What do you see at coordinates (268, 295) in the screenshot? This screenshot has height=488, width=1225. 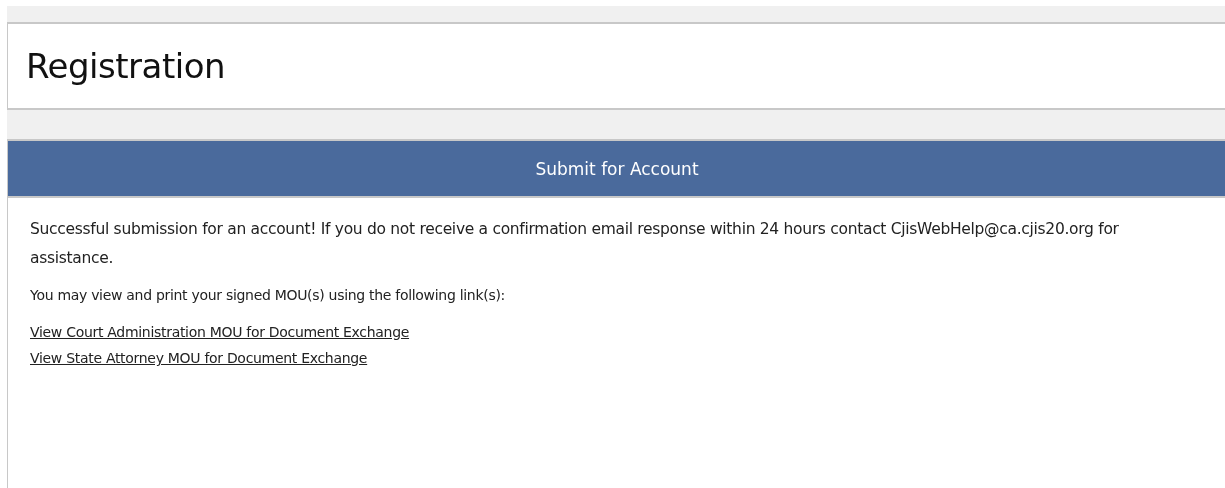 I see `instruction-text: You may view and print your signed MOU(s) using the following link(s):` at bounding box center [268, 295].